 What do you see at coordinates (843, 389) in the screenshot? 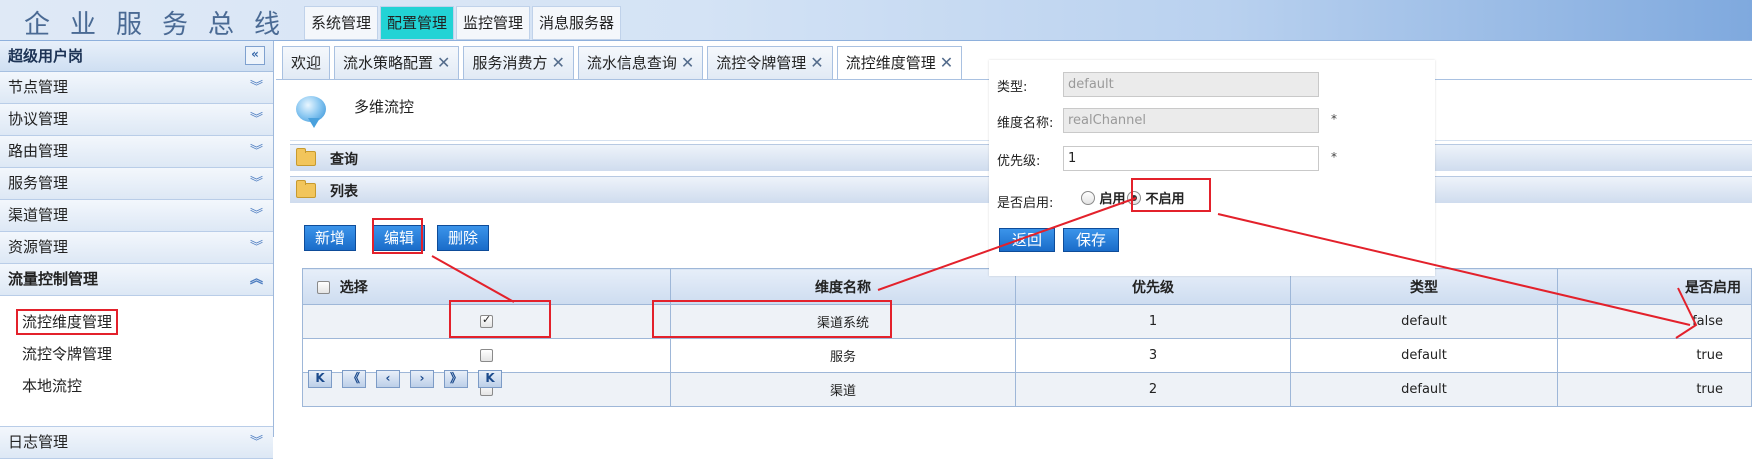
I see `cell-dimension-name: 渠道` at bounding box center [843, 389].